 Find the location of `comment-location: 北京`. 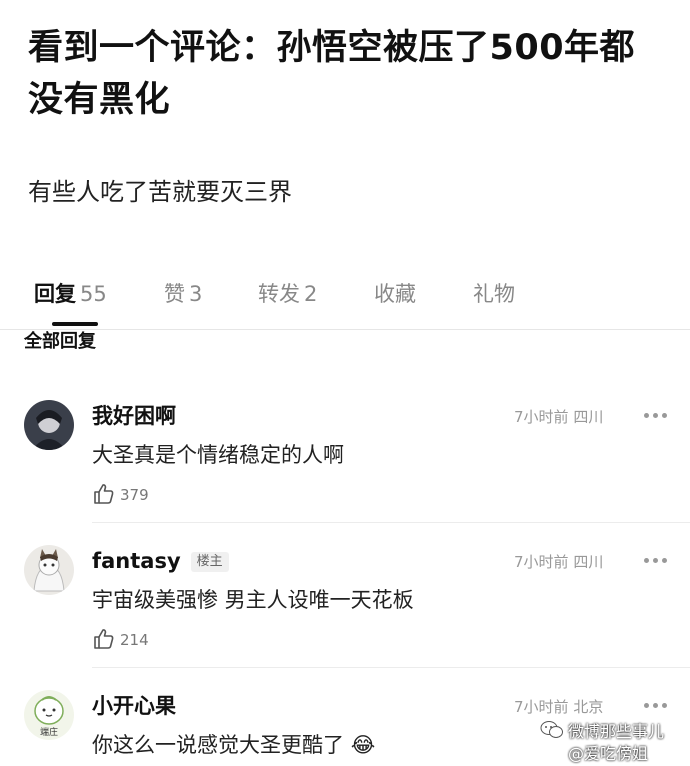

comment-location: 北京 is located at coordinates (588, 707).